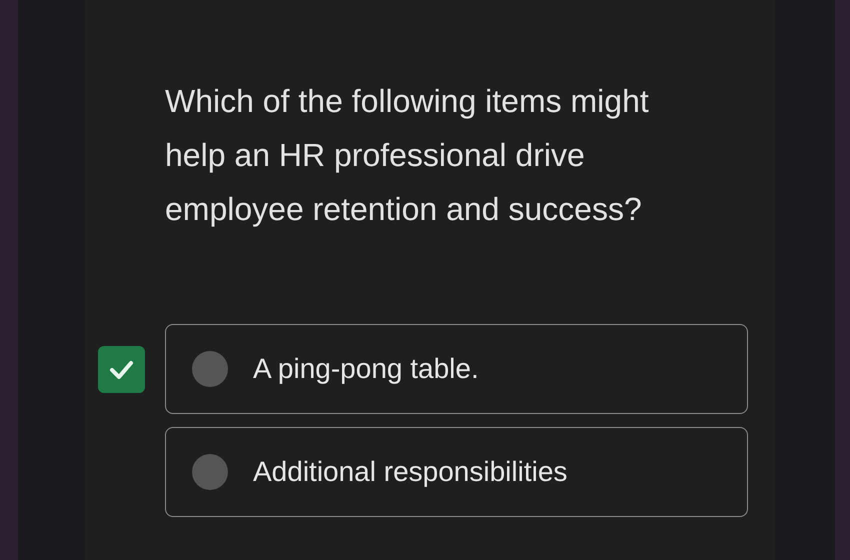  Describe the element at coordinates (407, 155) in the screenshot. I see `question-text: Which of the following items might help an HR professional drive employee retention and success?` at that location.